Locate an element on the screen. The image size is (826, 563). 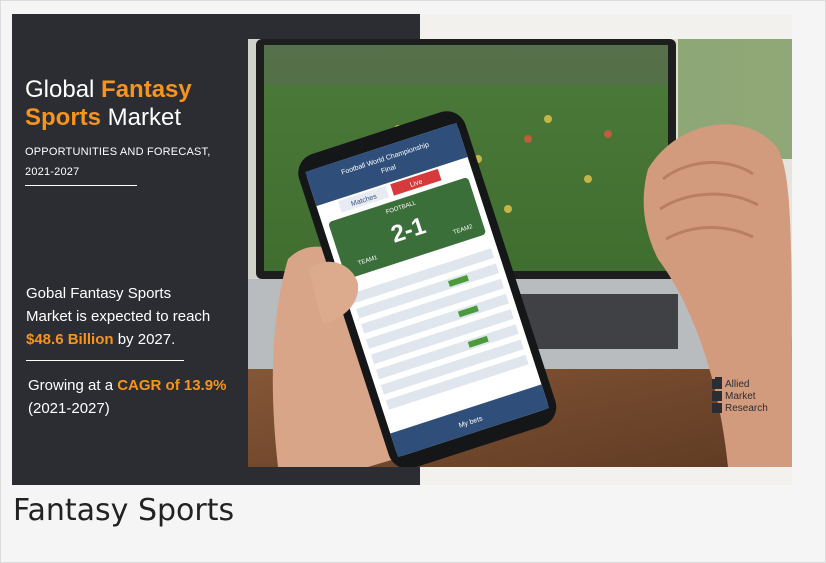
cagr-value: CAGR of 13.9% is located at coordinates (172, 385).